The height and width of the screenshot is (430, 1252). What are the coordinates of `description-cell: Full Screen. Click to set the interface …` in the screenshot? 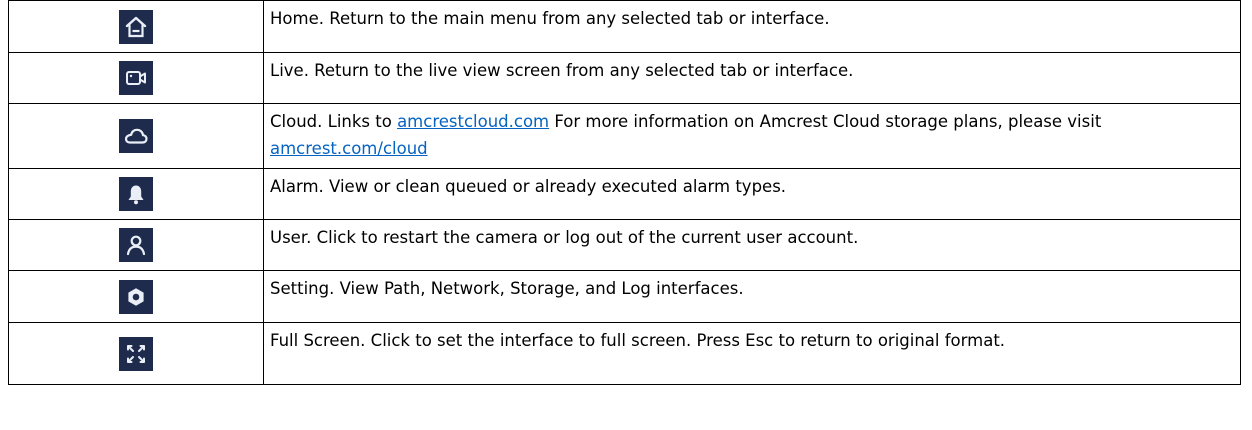 It's located at (752, 353).